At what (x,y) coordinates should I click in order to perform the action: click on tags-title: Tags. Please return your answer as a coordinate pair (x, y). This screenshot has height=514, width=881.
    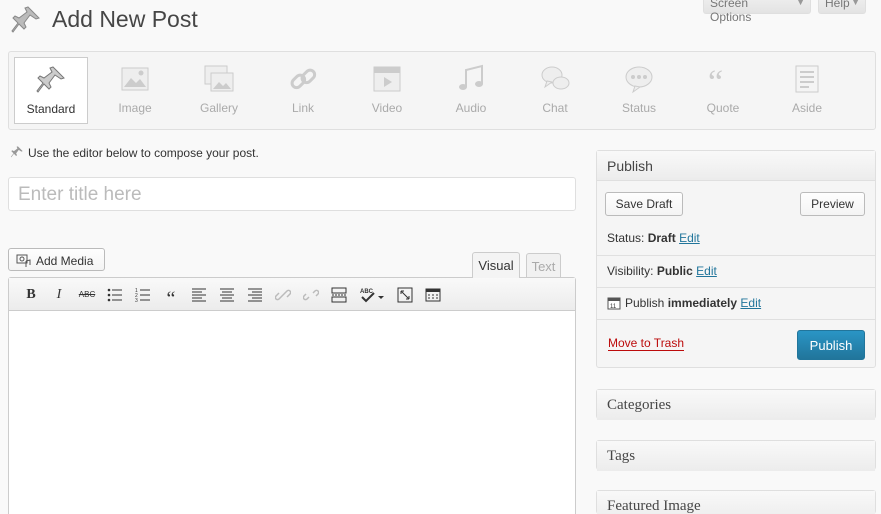
    Looking at the image, I should click on (736, 456).